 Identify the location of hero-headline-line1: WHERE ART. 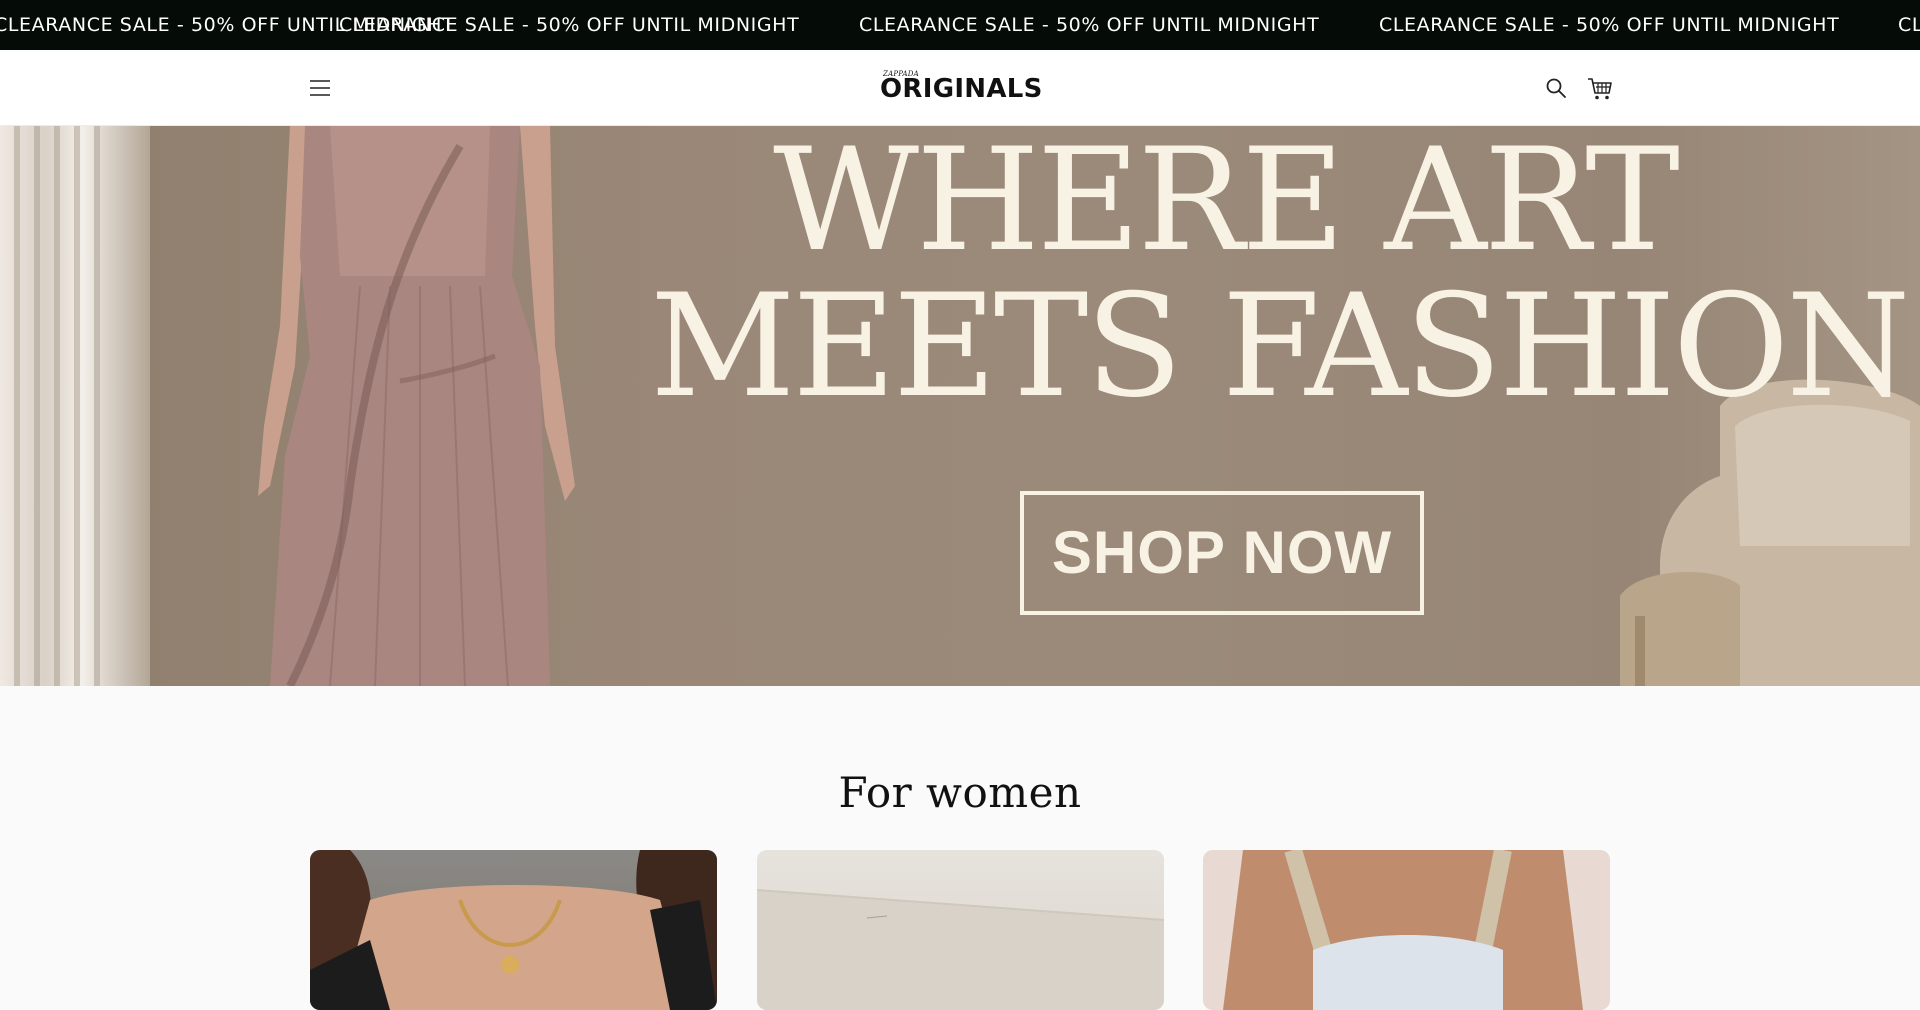
(1226, 204).